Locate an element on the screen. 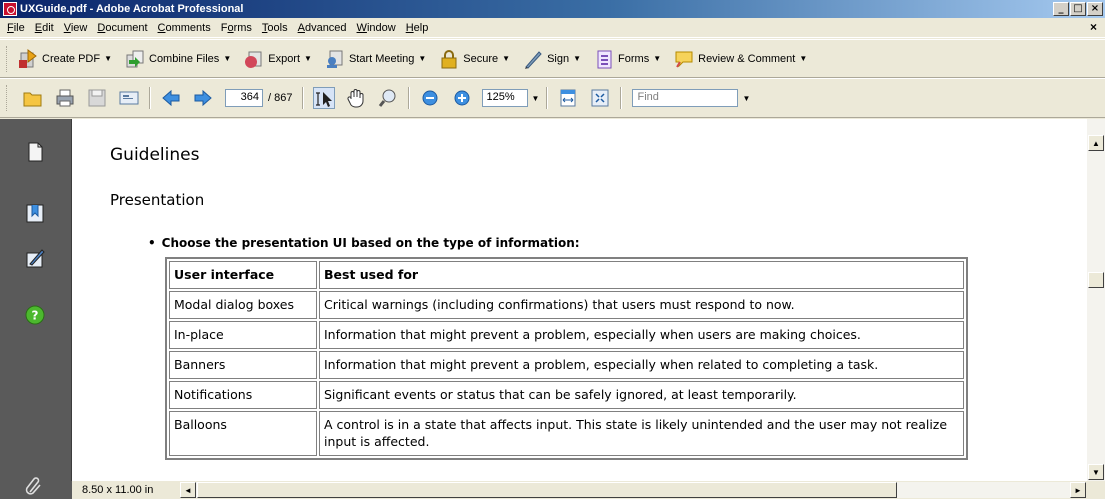 The height and width of the screenshot is (499, 1105). export-icon is located at coordinates (254, 59).